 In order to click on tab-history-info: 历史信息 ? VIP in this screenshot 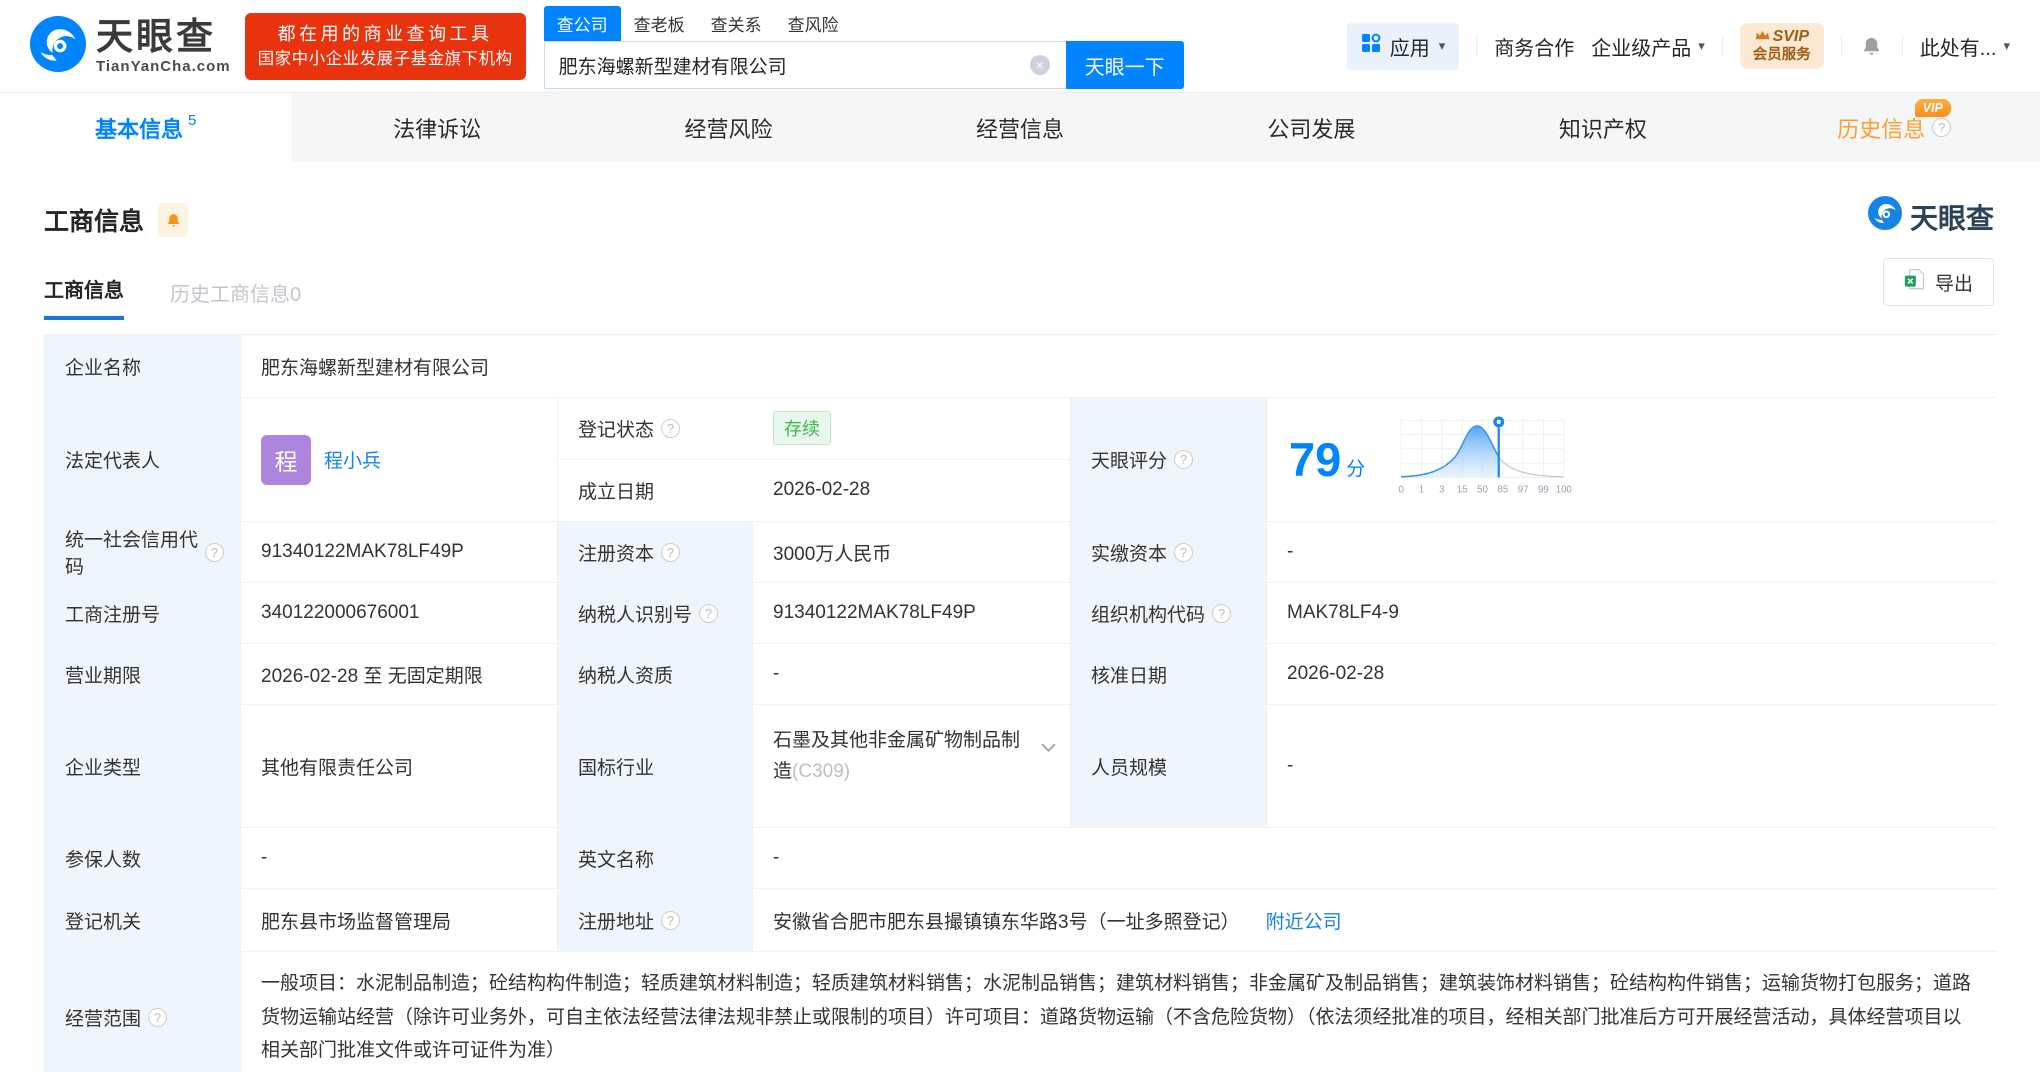, I will do `click(1894, 127)`.